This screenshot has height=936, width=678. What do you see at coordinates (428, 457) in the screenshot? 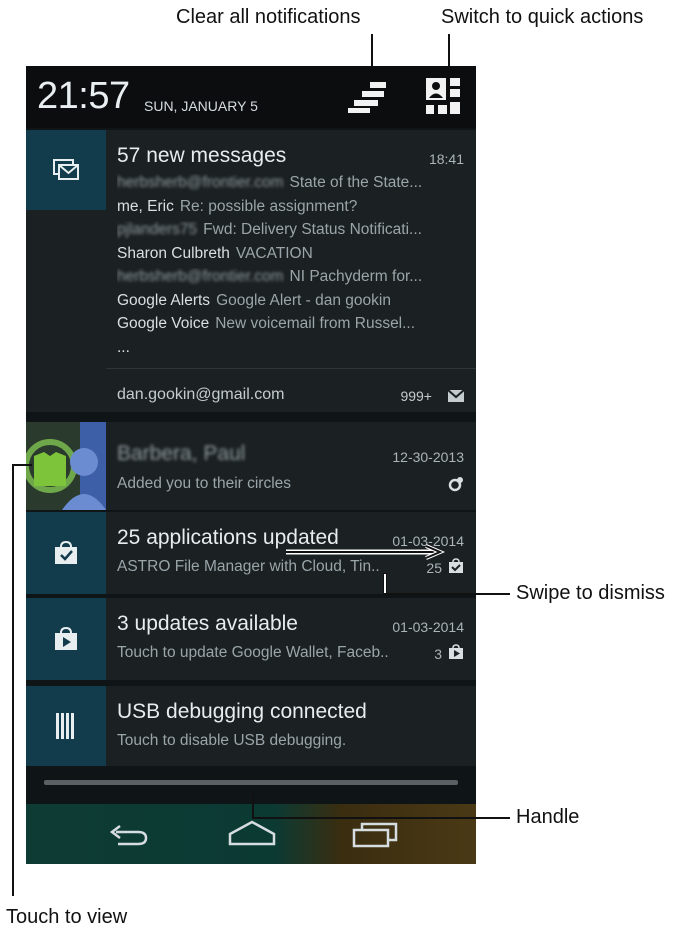
I see `gplus-time: 12-30-2013` at bounding box center [428, 457].